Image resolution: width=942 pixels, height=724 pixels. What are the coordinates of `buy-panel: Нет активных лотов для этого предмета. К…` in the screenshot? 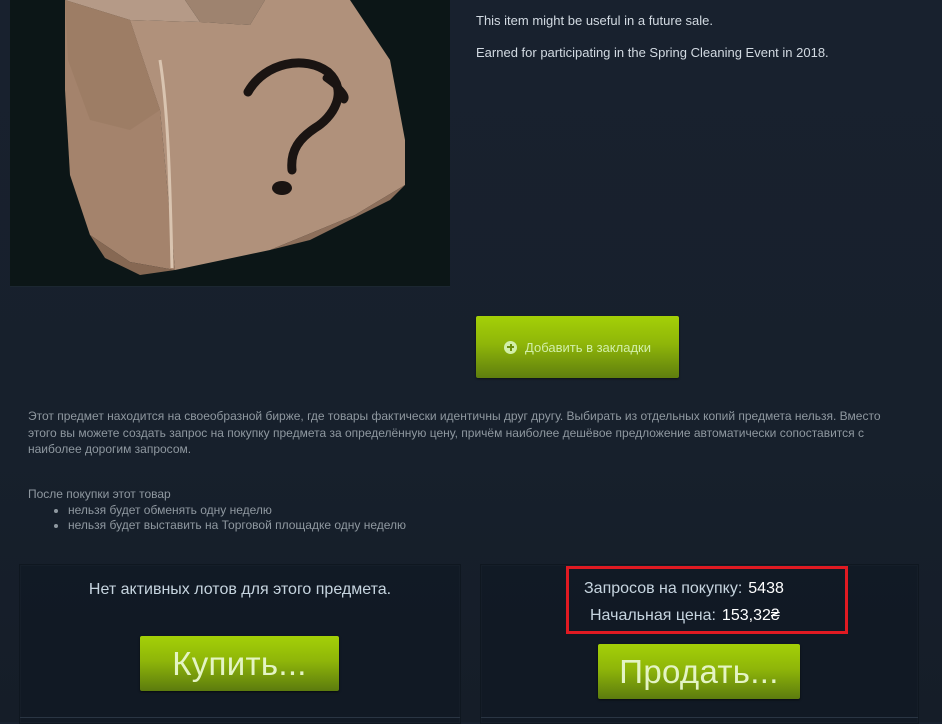 It's located at (240, 644).